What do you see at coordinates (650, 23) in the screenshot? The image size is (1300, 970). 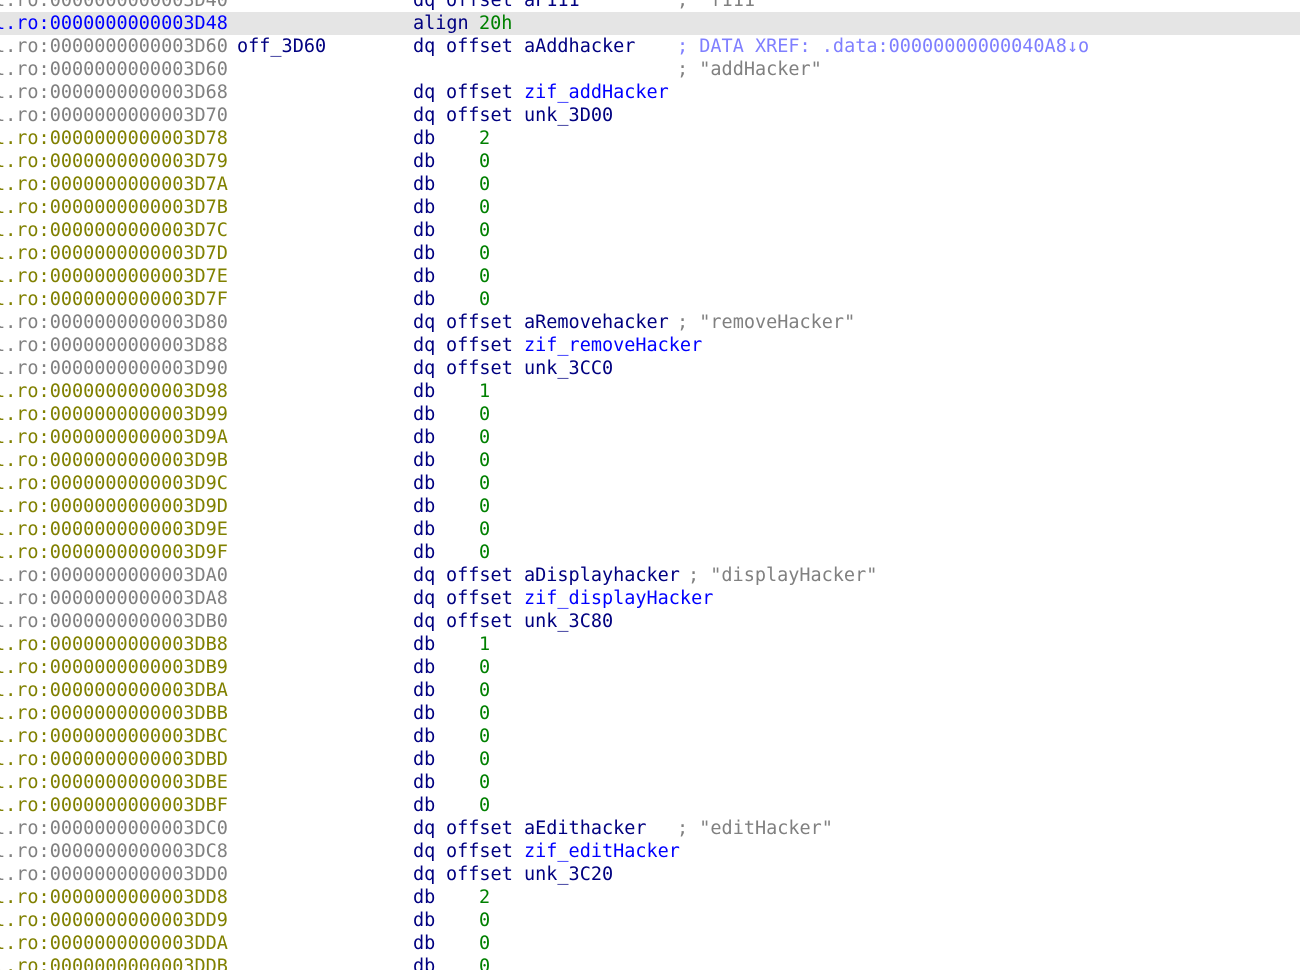 I see `listing-line-current: l.ro:0000000000003D48 align 20h` at bounding box center [650, 23].